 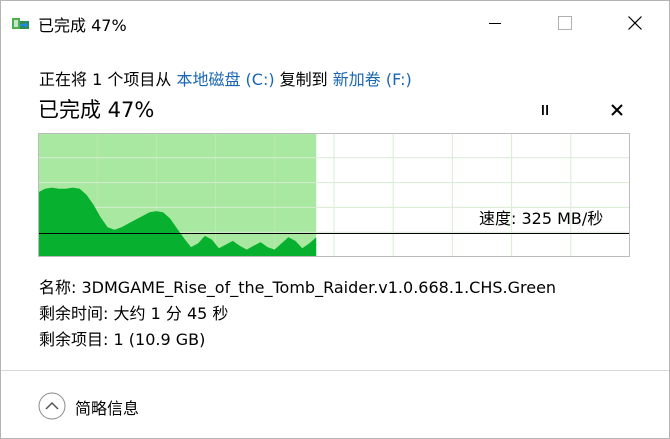 What do you see at coordinates (74, 339) in the screenshot?
I see `items-remaining-label: 剩余项目:` at bounding box center [74, 339].